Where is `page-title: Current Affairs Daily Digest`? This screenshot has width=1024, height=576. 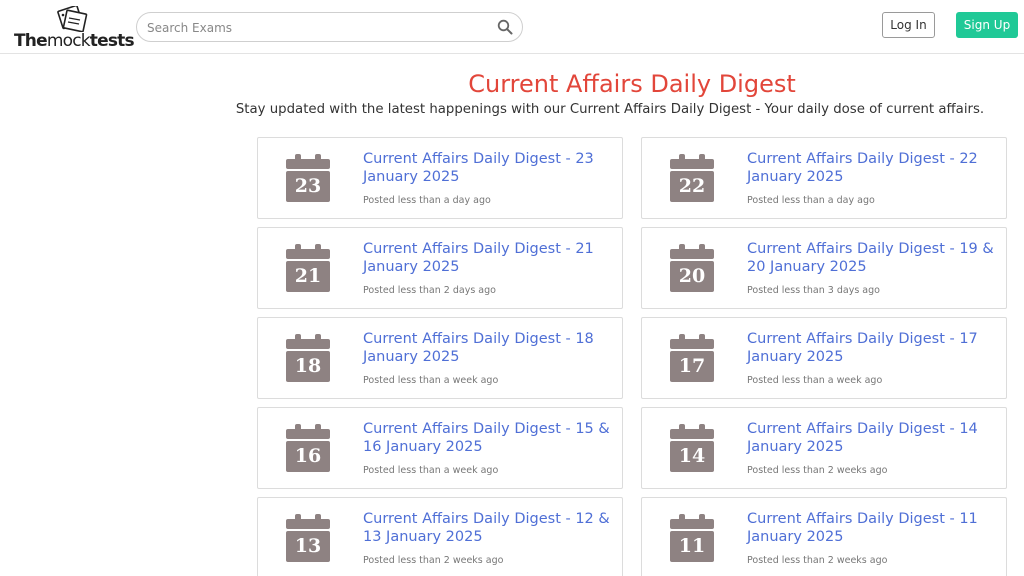
page-title: Current Affairs Daily Digest is located at coordinates (632, 84).